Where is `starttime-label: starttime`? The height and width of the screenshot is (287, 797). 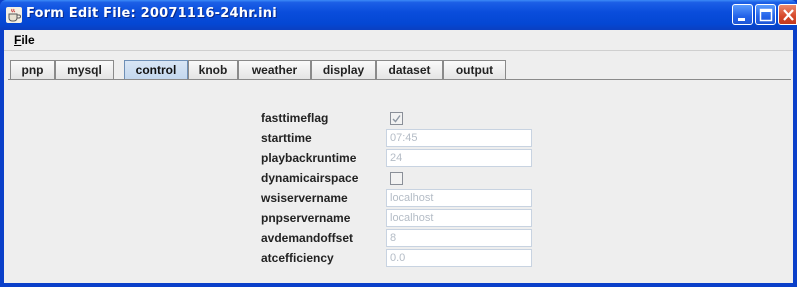 starttime-label: starttime is located at coordinates (286, 138).